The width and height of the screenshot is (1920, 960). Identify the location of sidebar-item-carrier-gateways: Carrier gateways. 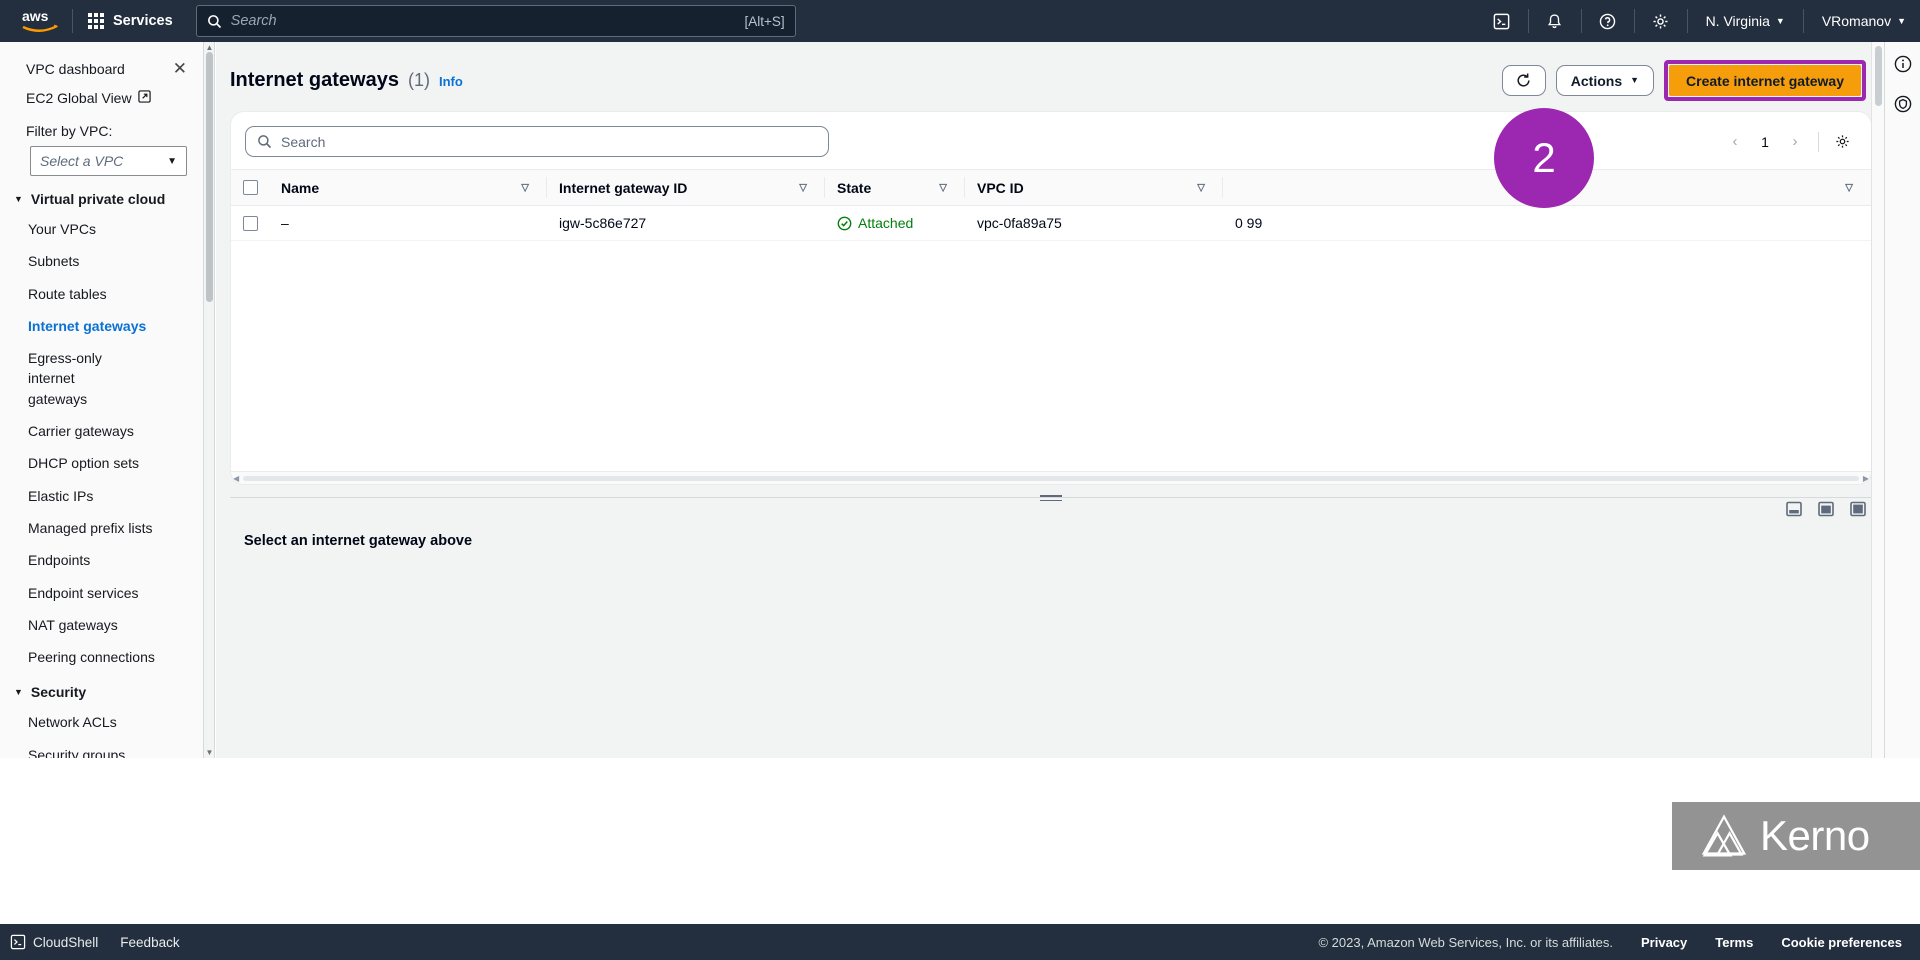
(101, 431).